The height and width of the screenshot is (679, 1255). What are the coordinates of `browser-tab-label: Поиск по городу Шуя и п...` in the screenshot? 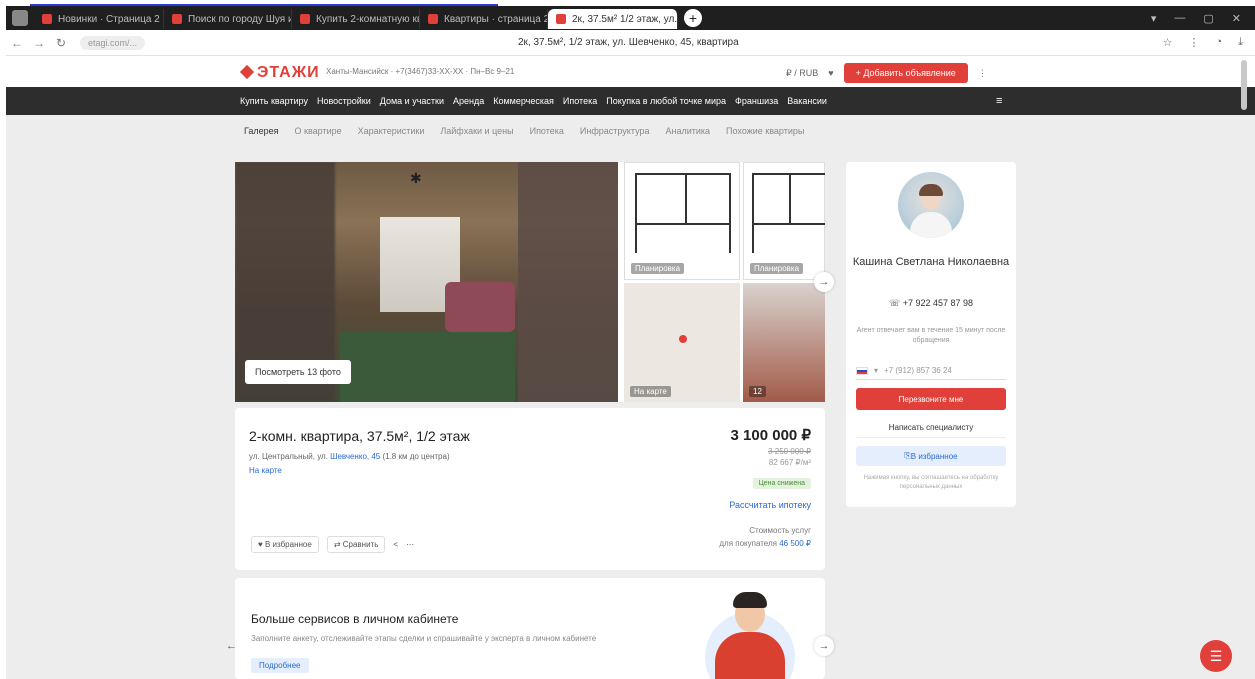 It's located at (239, 19).